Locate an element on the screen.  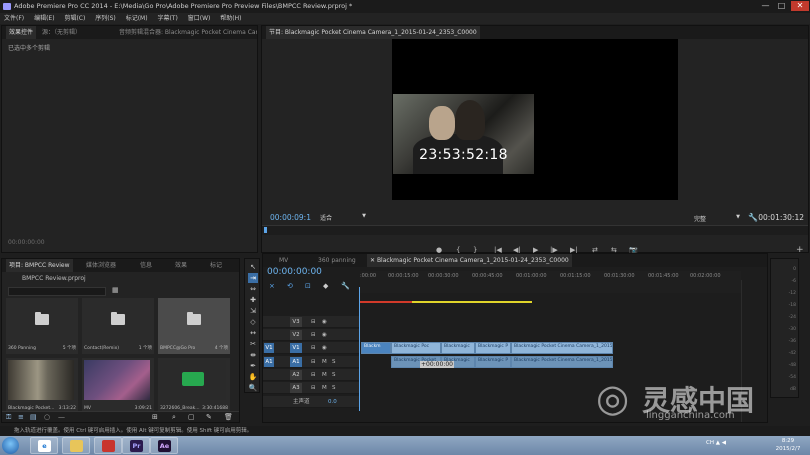
timeline-audio-clip: Blackmagic Pocket Cinema Camera_1_2015 is located at coordinates (562, 362).